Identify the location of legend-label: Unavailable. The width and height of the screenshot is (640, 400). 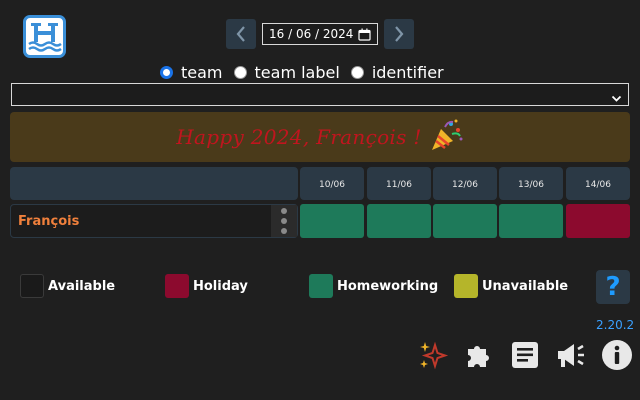
(525, 286).